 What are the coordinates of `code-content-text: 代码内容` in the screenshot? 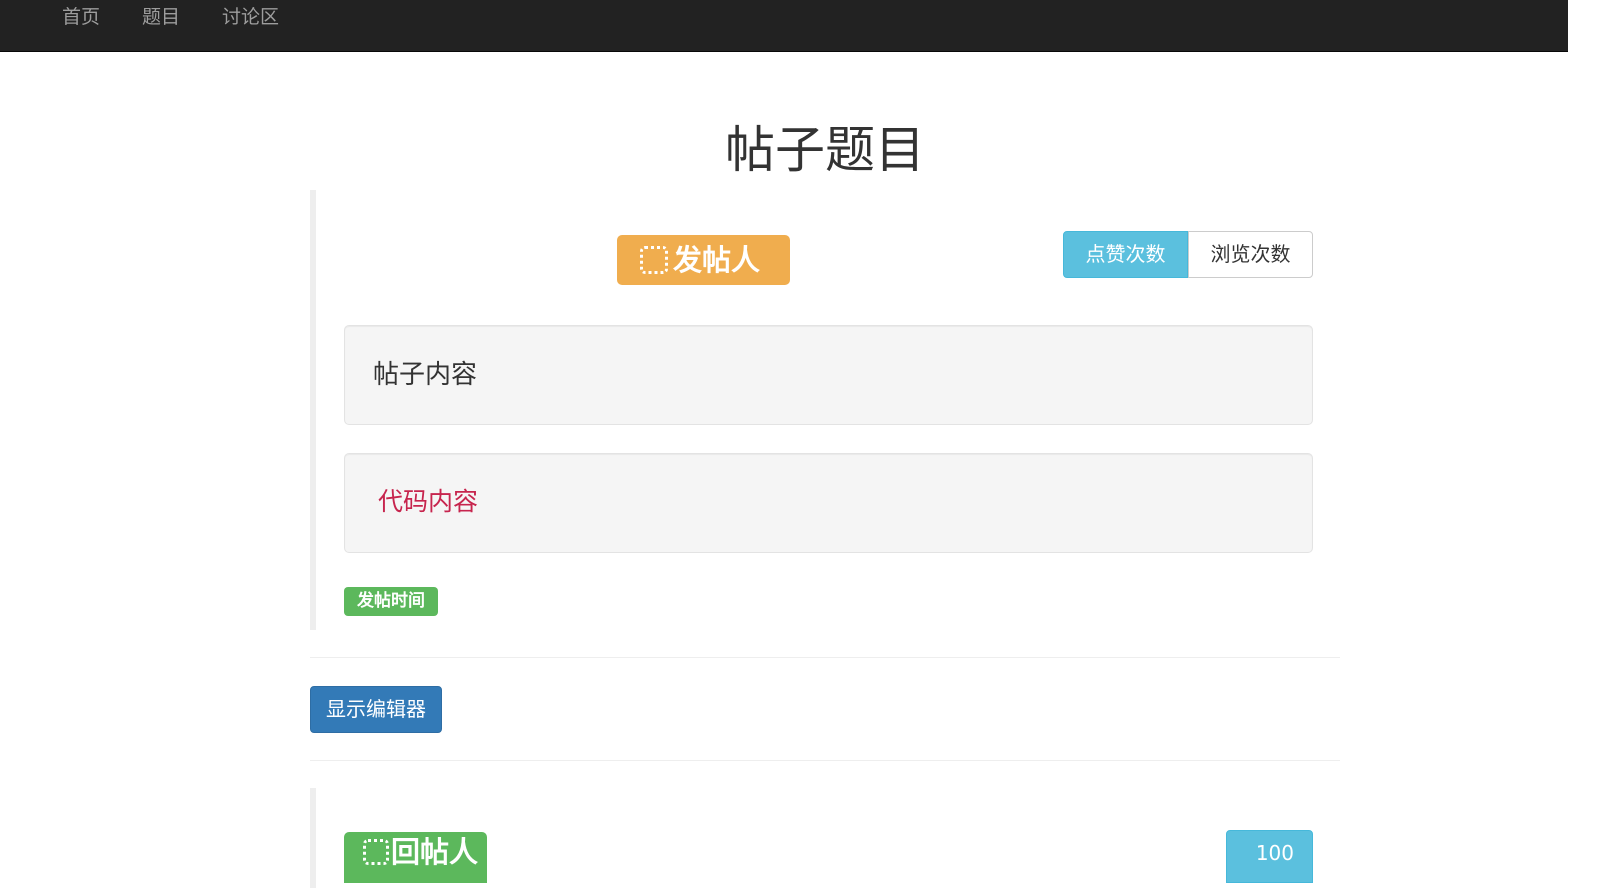 It's located at (428, 502).